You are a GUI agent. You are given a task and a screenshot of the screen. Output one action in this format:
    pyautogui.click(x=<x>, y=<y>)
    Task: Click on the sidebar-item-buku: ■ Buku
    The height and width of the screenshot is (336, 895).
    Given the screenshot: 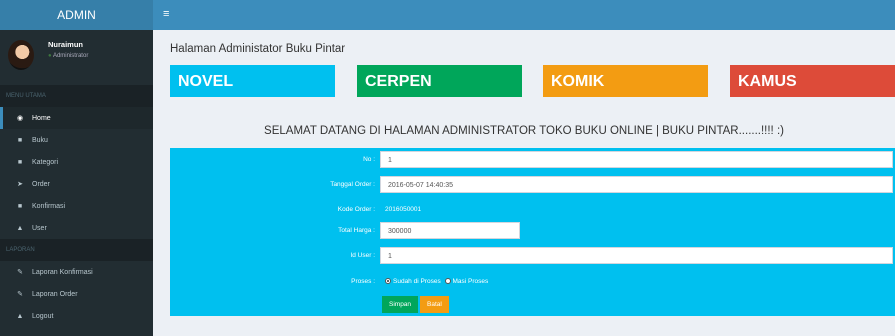 What is the action you would take?
    pyautogui.click(x=76, y=140)
    